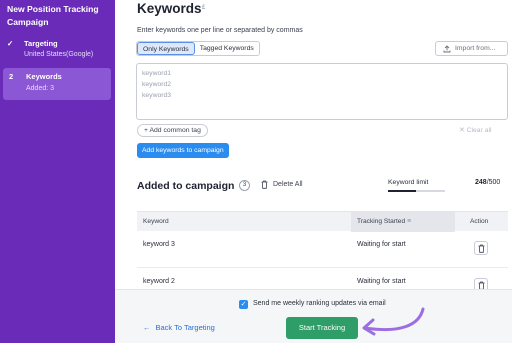  Describe the element at coordinates (169, 8) in the screenshot. I see `page-title: Keywords` at that location.